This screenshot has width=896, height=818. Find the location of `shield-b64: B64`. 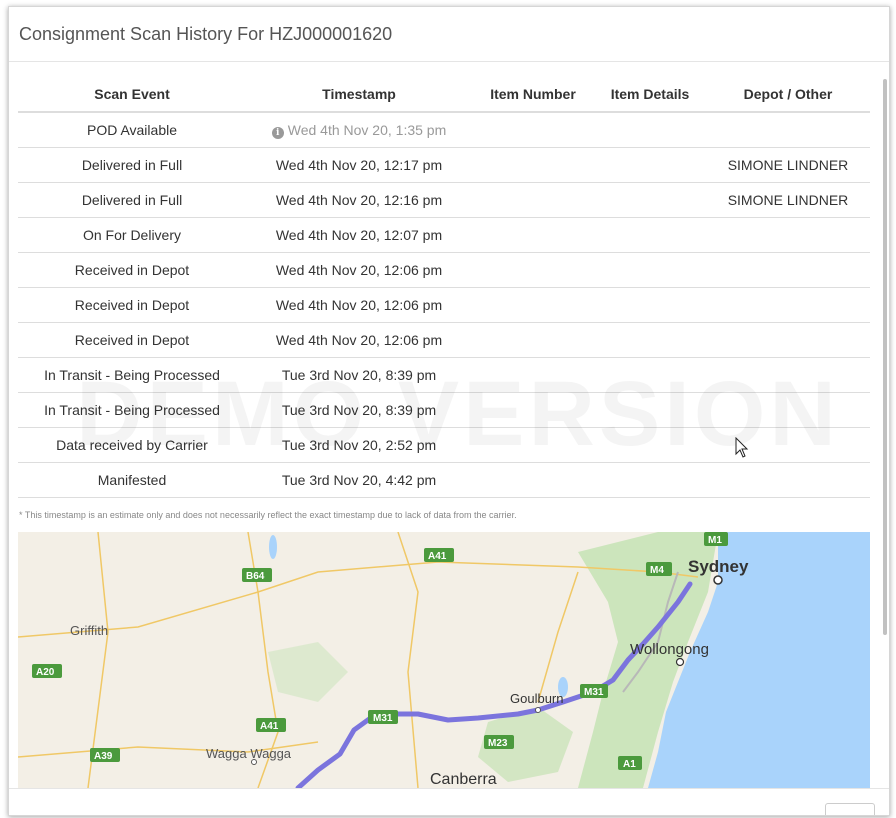

shield-b64: B64 is located at coordinates (255, 576).